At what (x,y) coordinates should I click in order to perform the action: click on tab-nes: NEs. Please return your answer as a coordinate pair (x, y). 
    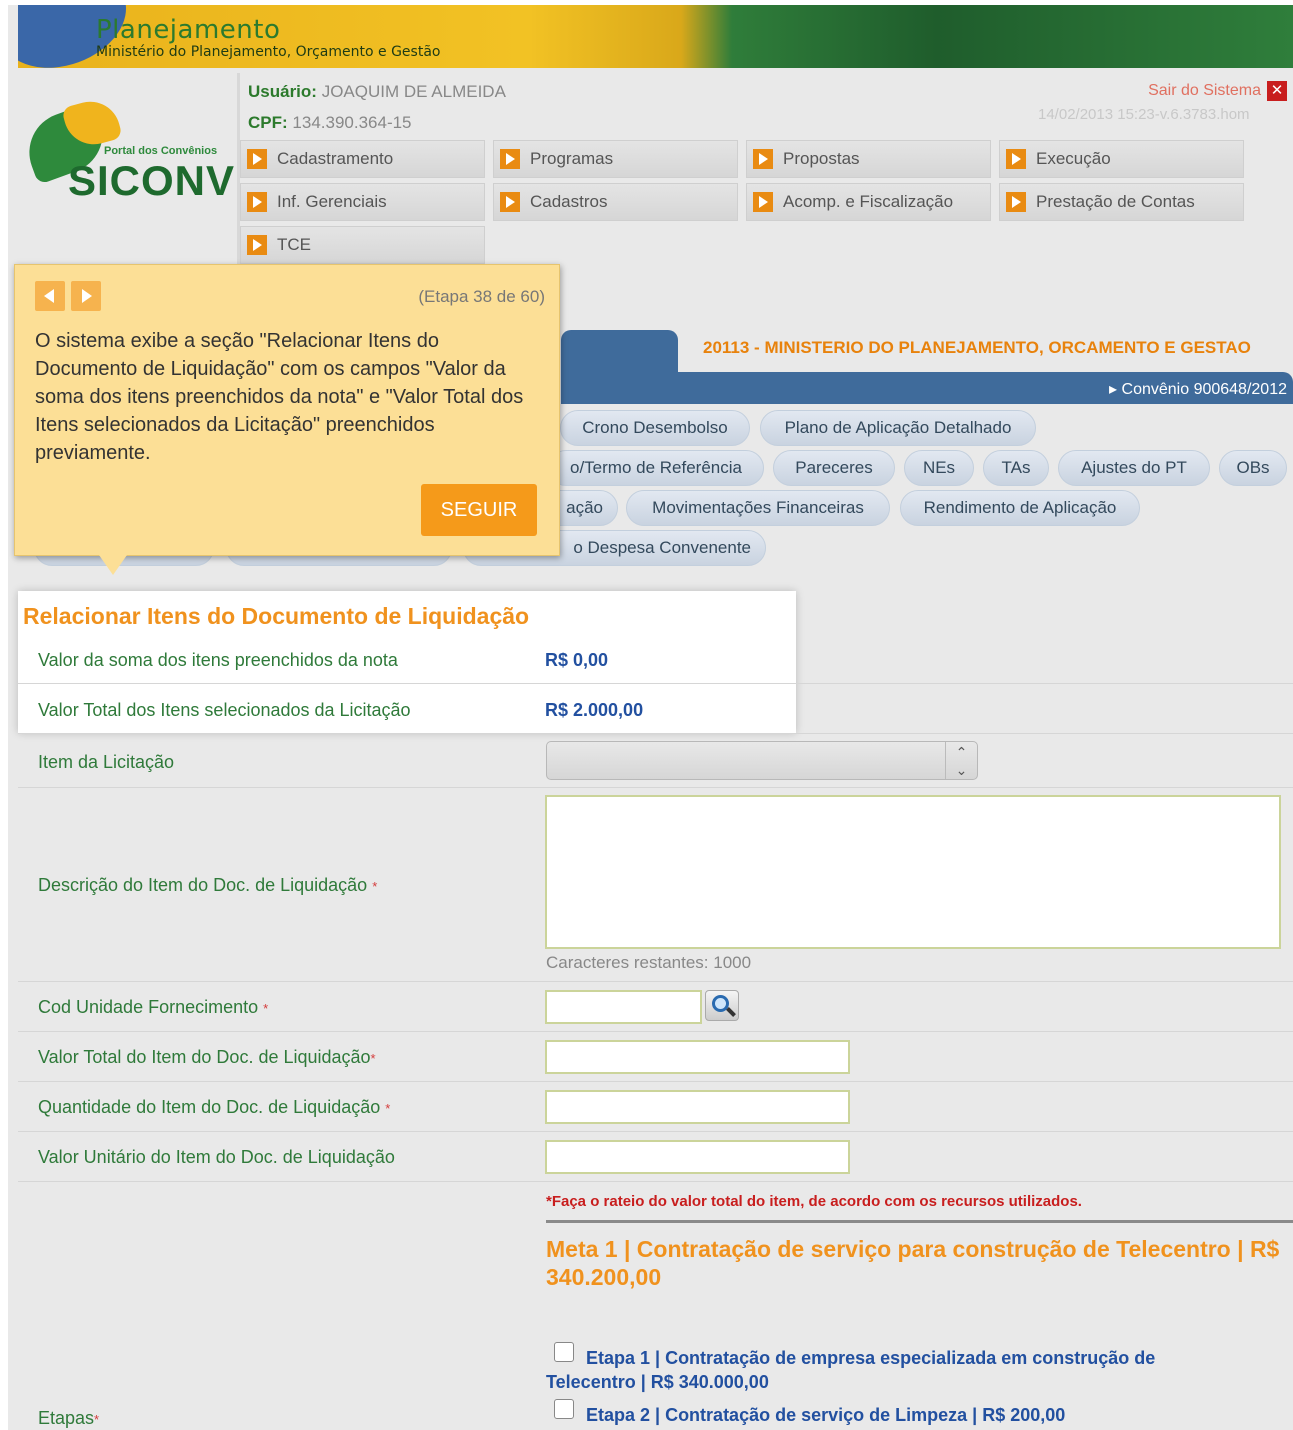
    Looking at the image, I should click on (939, 468).